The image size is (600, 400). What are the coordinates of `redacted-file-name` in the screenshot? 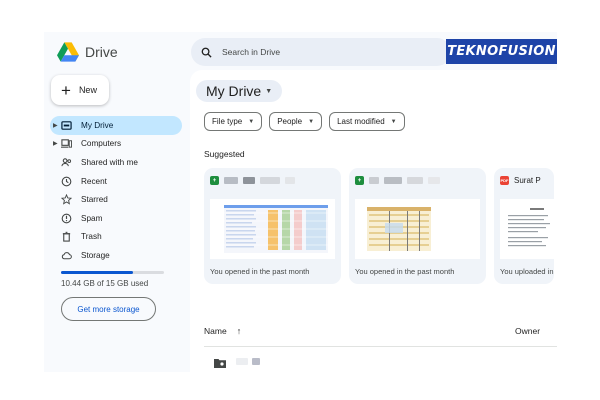 It's located at (248, 361).